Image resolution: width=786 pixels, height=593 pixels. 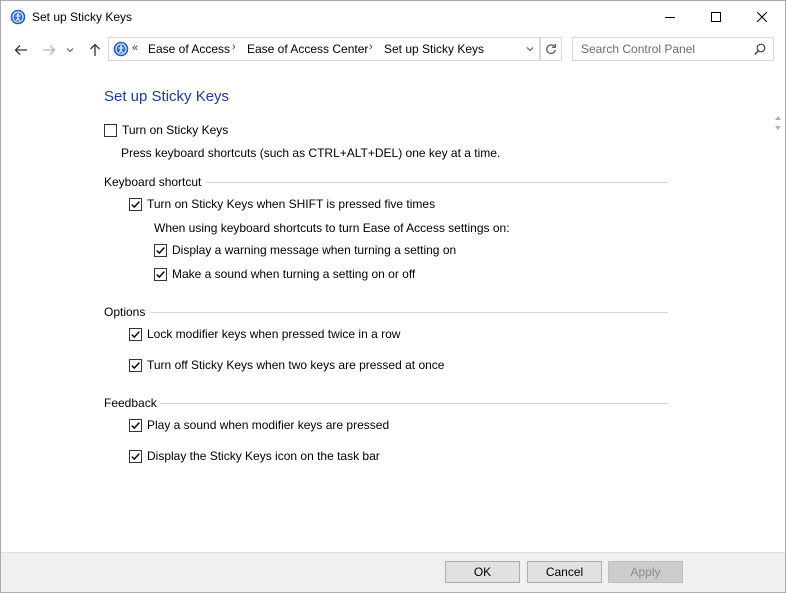 I want to click on search-input: Search Control Panel, so click(x=673, y=49).